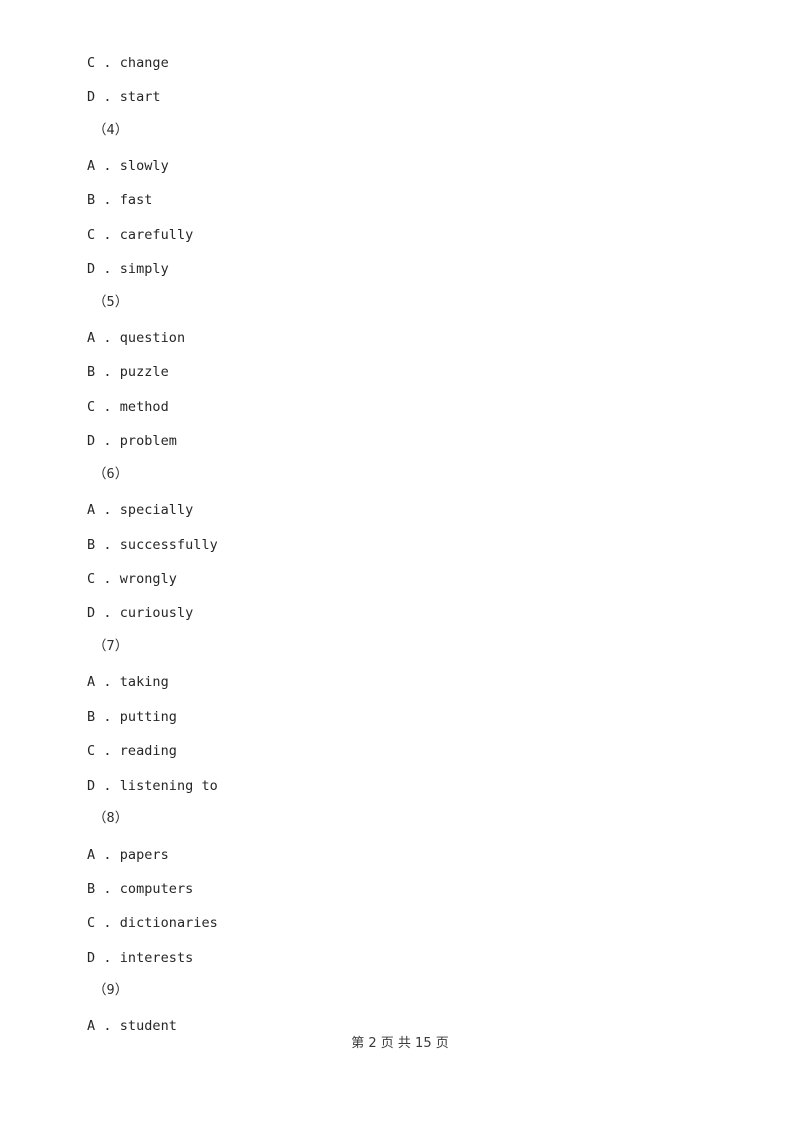 Image resolution: width=800 pixels, height=1132 pixels. I want to click on answer-option: D . interests, so click(140, 958).